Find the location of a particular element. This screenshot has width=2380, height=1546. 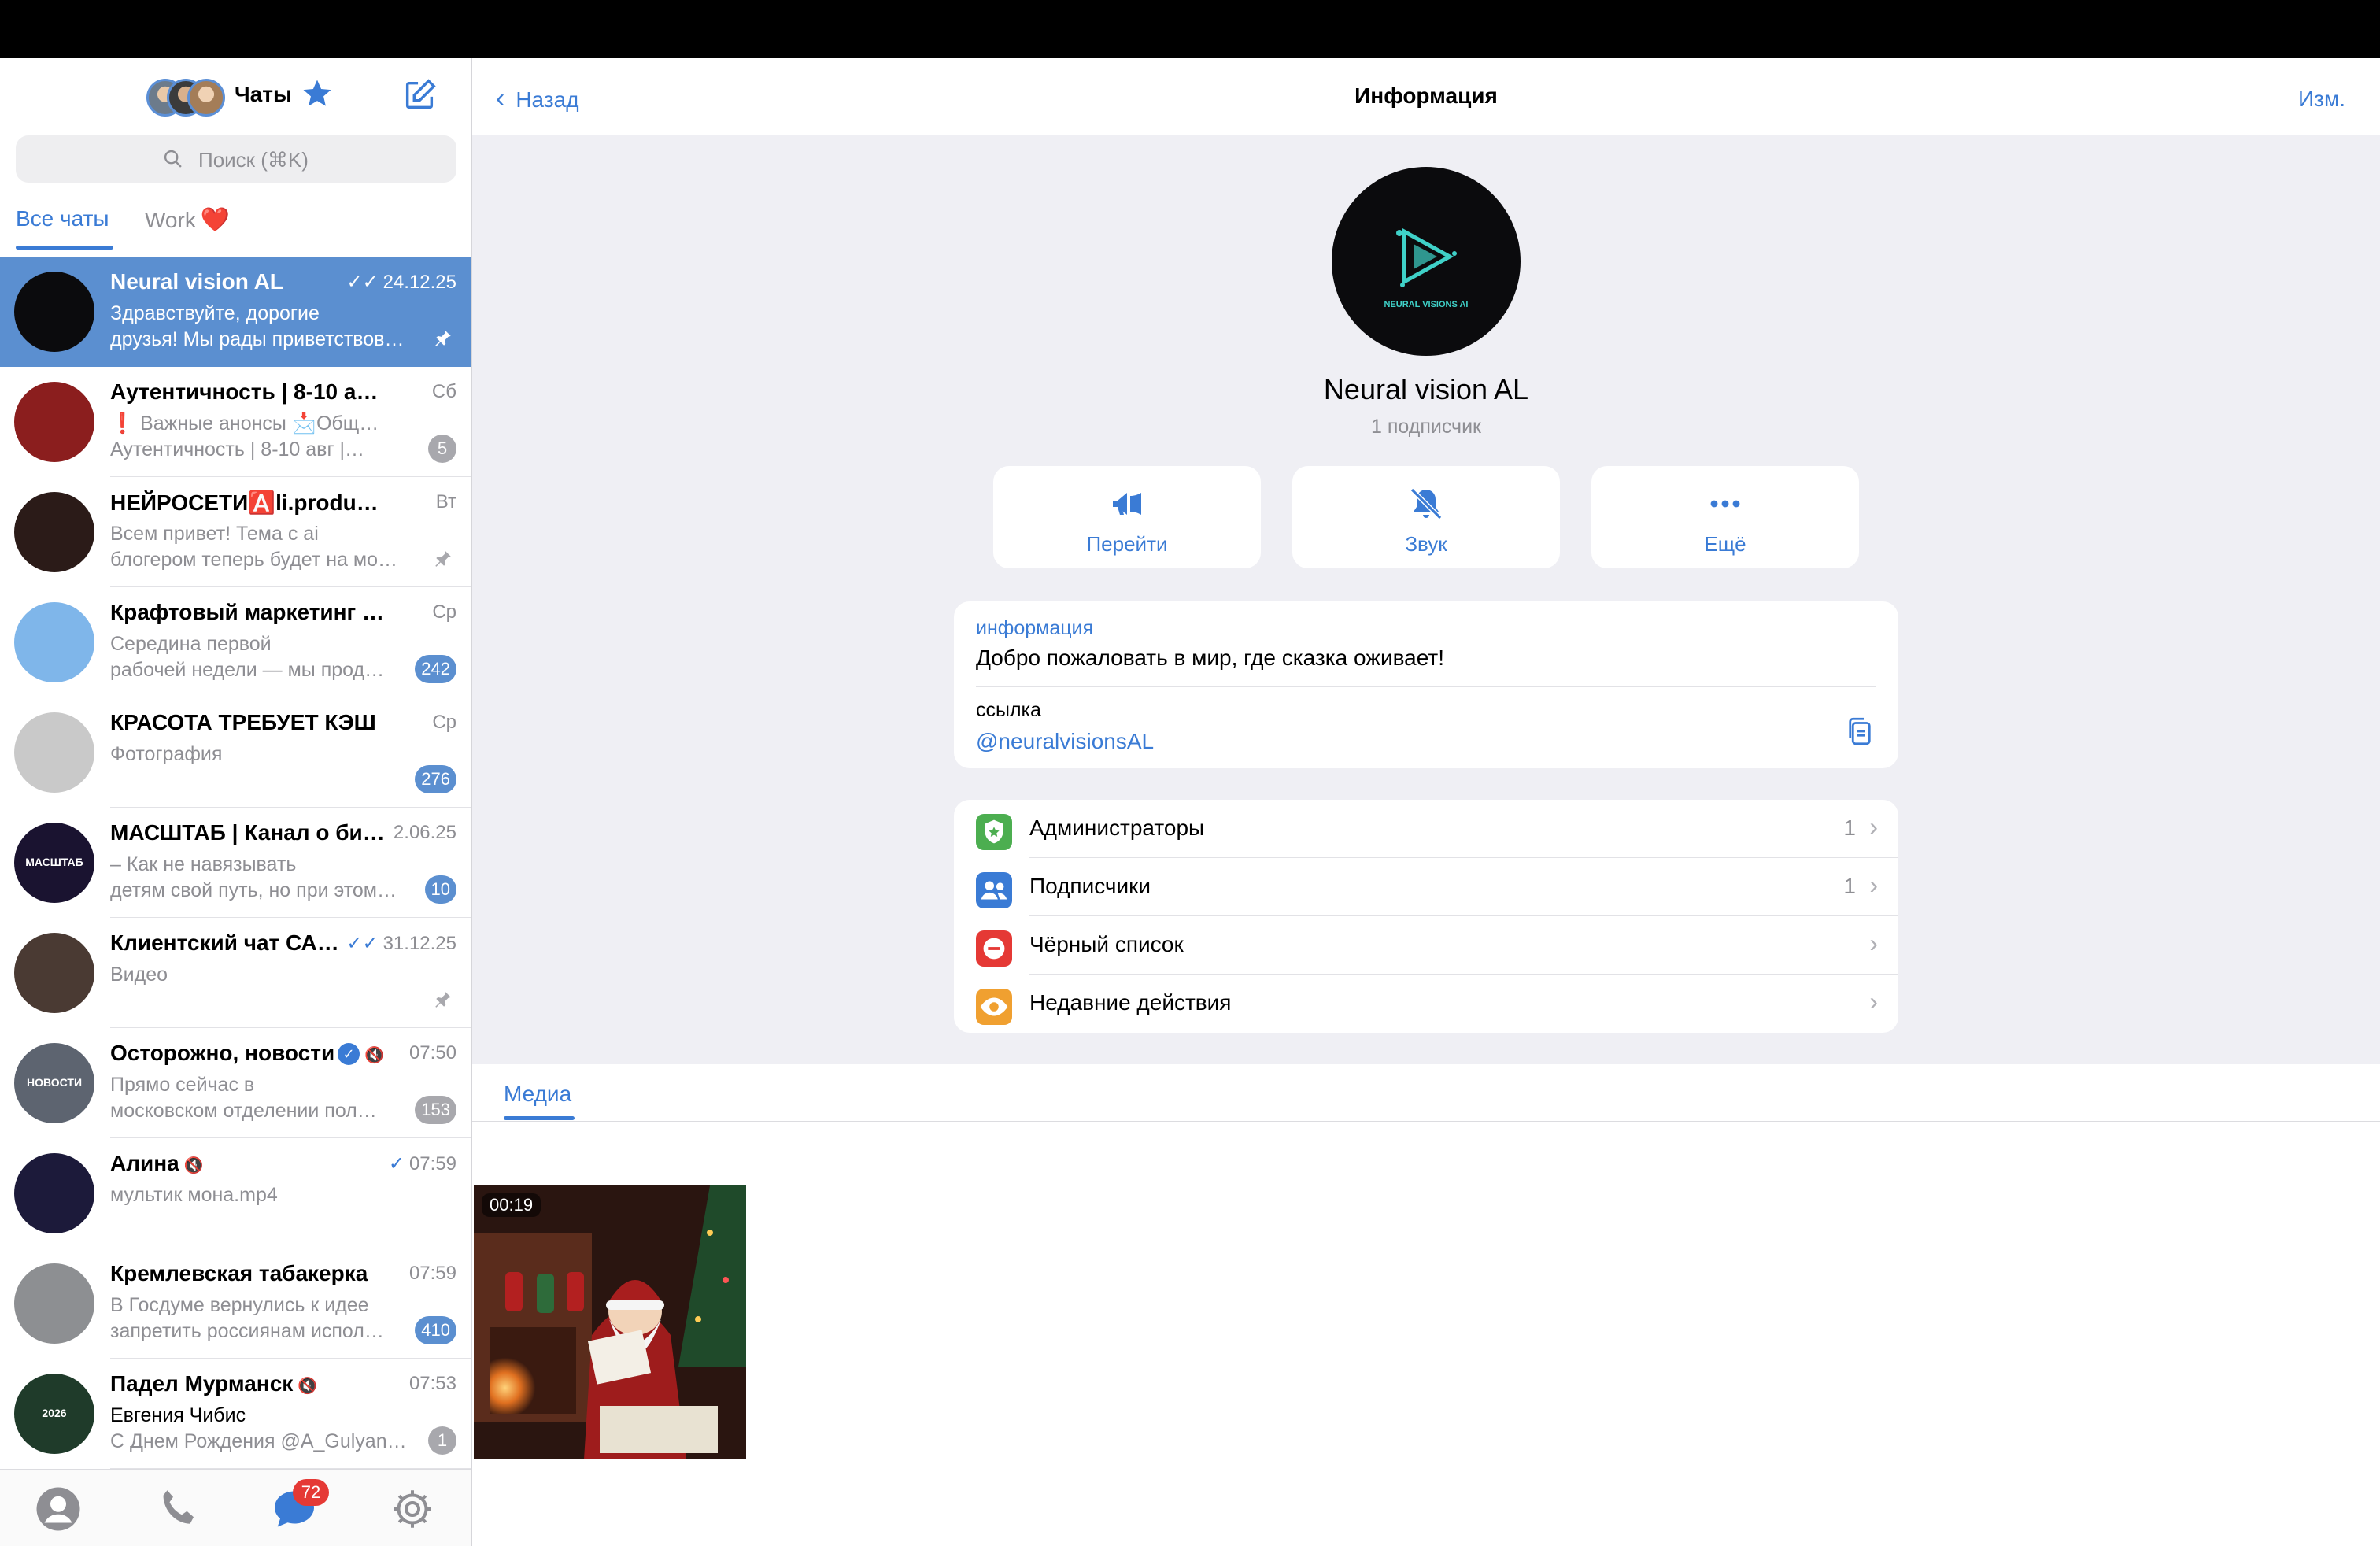

preview-line: Видео is located at coordinates (139, 974).